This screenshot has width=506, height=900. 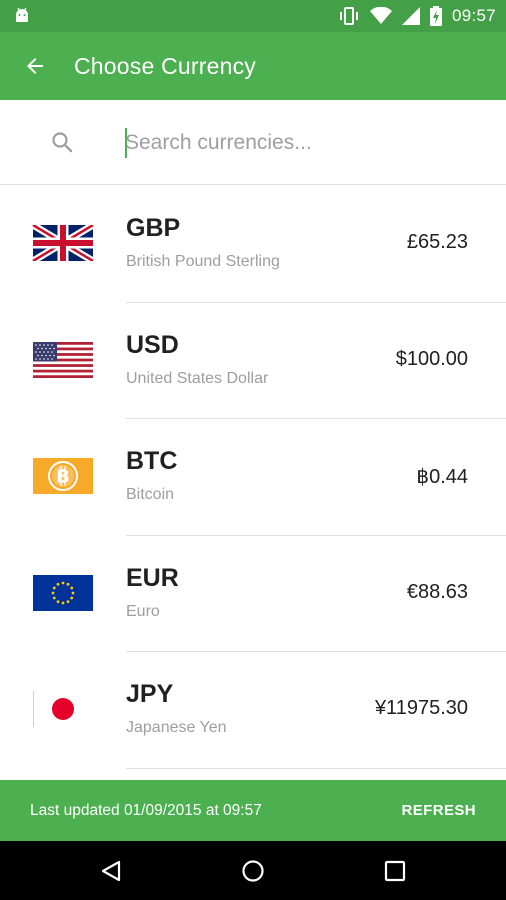 What do you see at coordinates (165, 65) in the screenshot?
I see `page-title: Choose Currency` at bounding box center [165, 65].